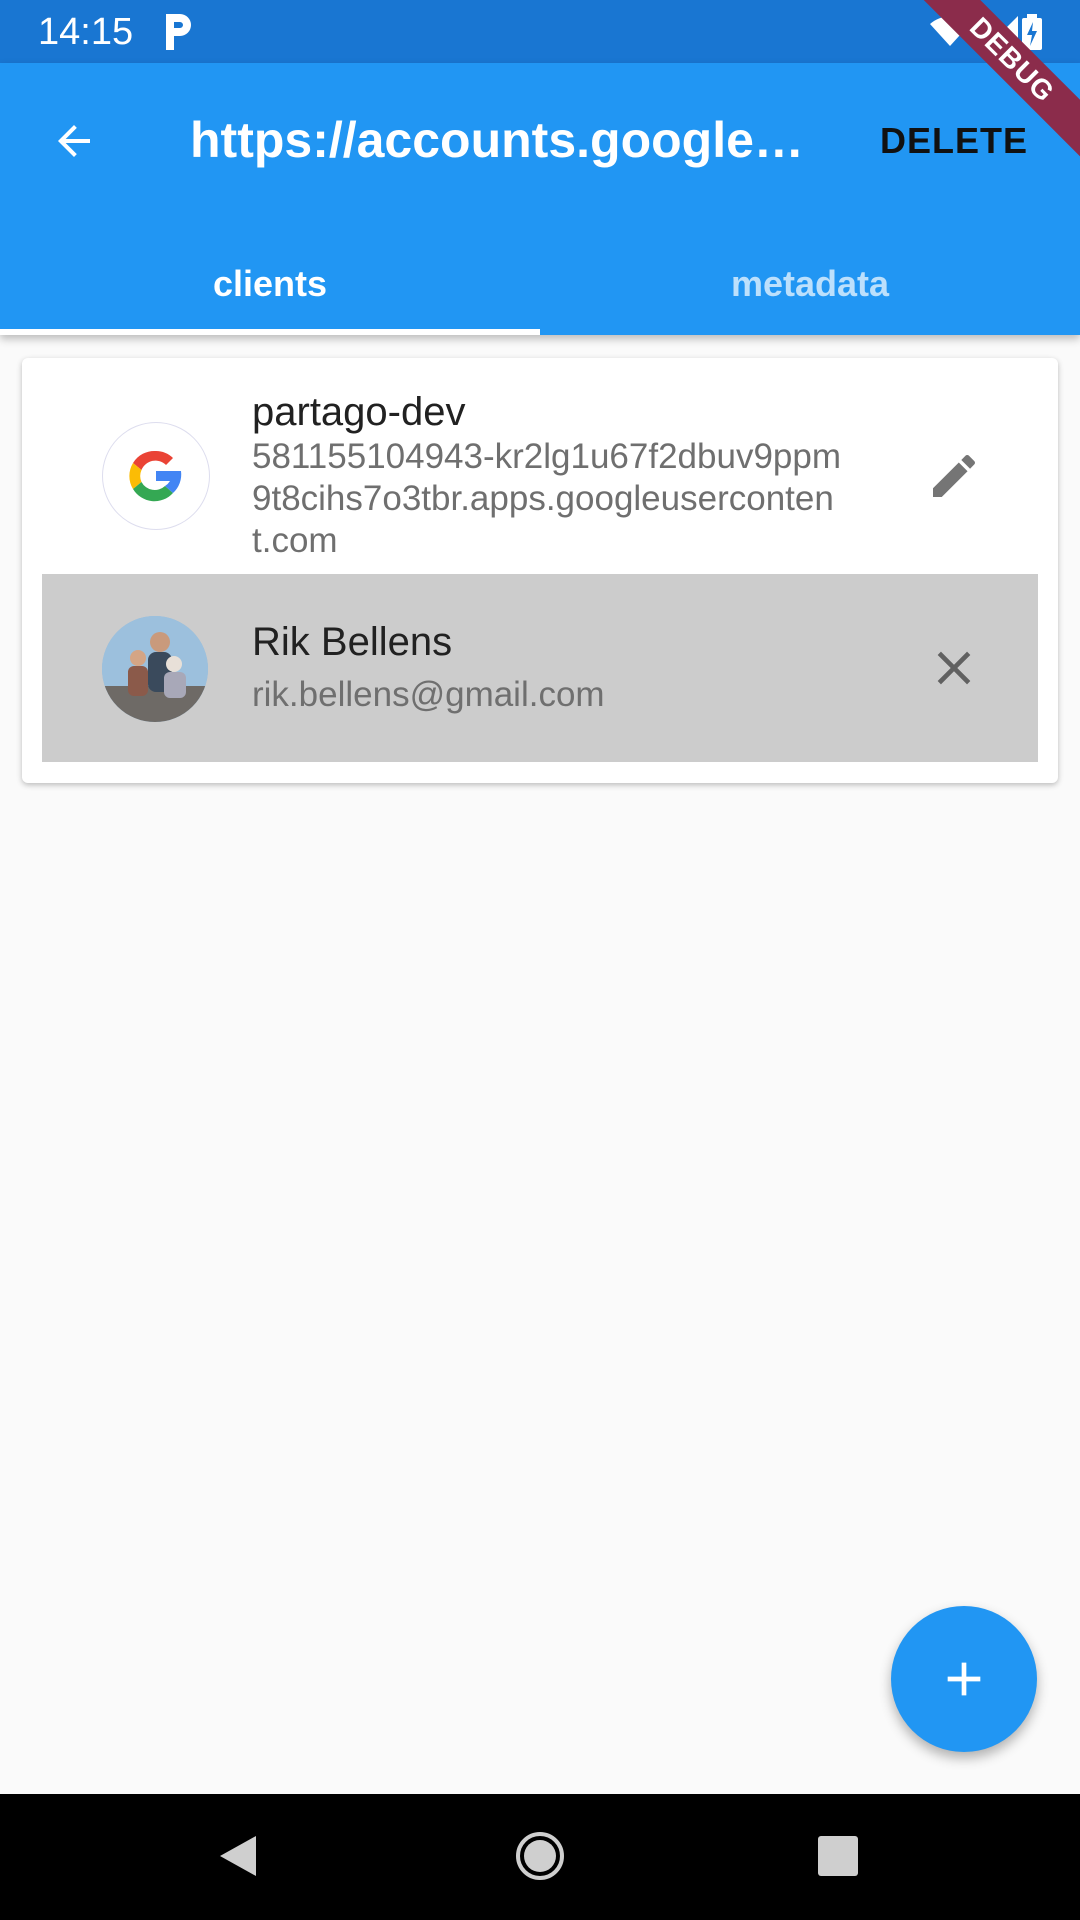 This screenshot has height=1920, width=1080. I want to click on parking-app-icon, so click(179, 32).